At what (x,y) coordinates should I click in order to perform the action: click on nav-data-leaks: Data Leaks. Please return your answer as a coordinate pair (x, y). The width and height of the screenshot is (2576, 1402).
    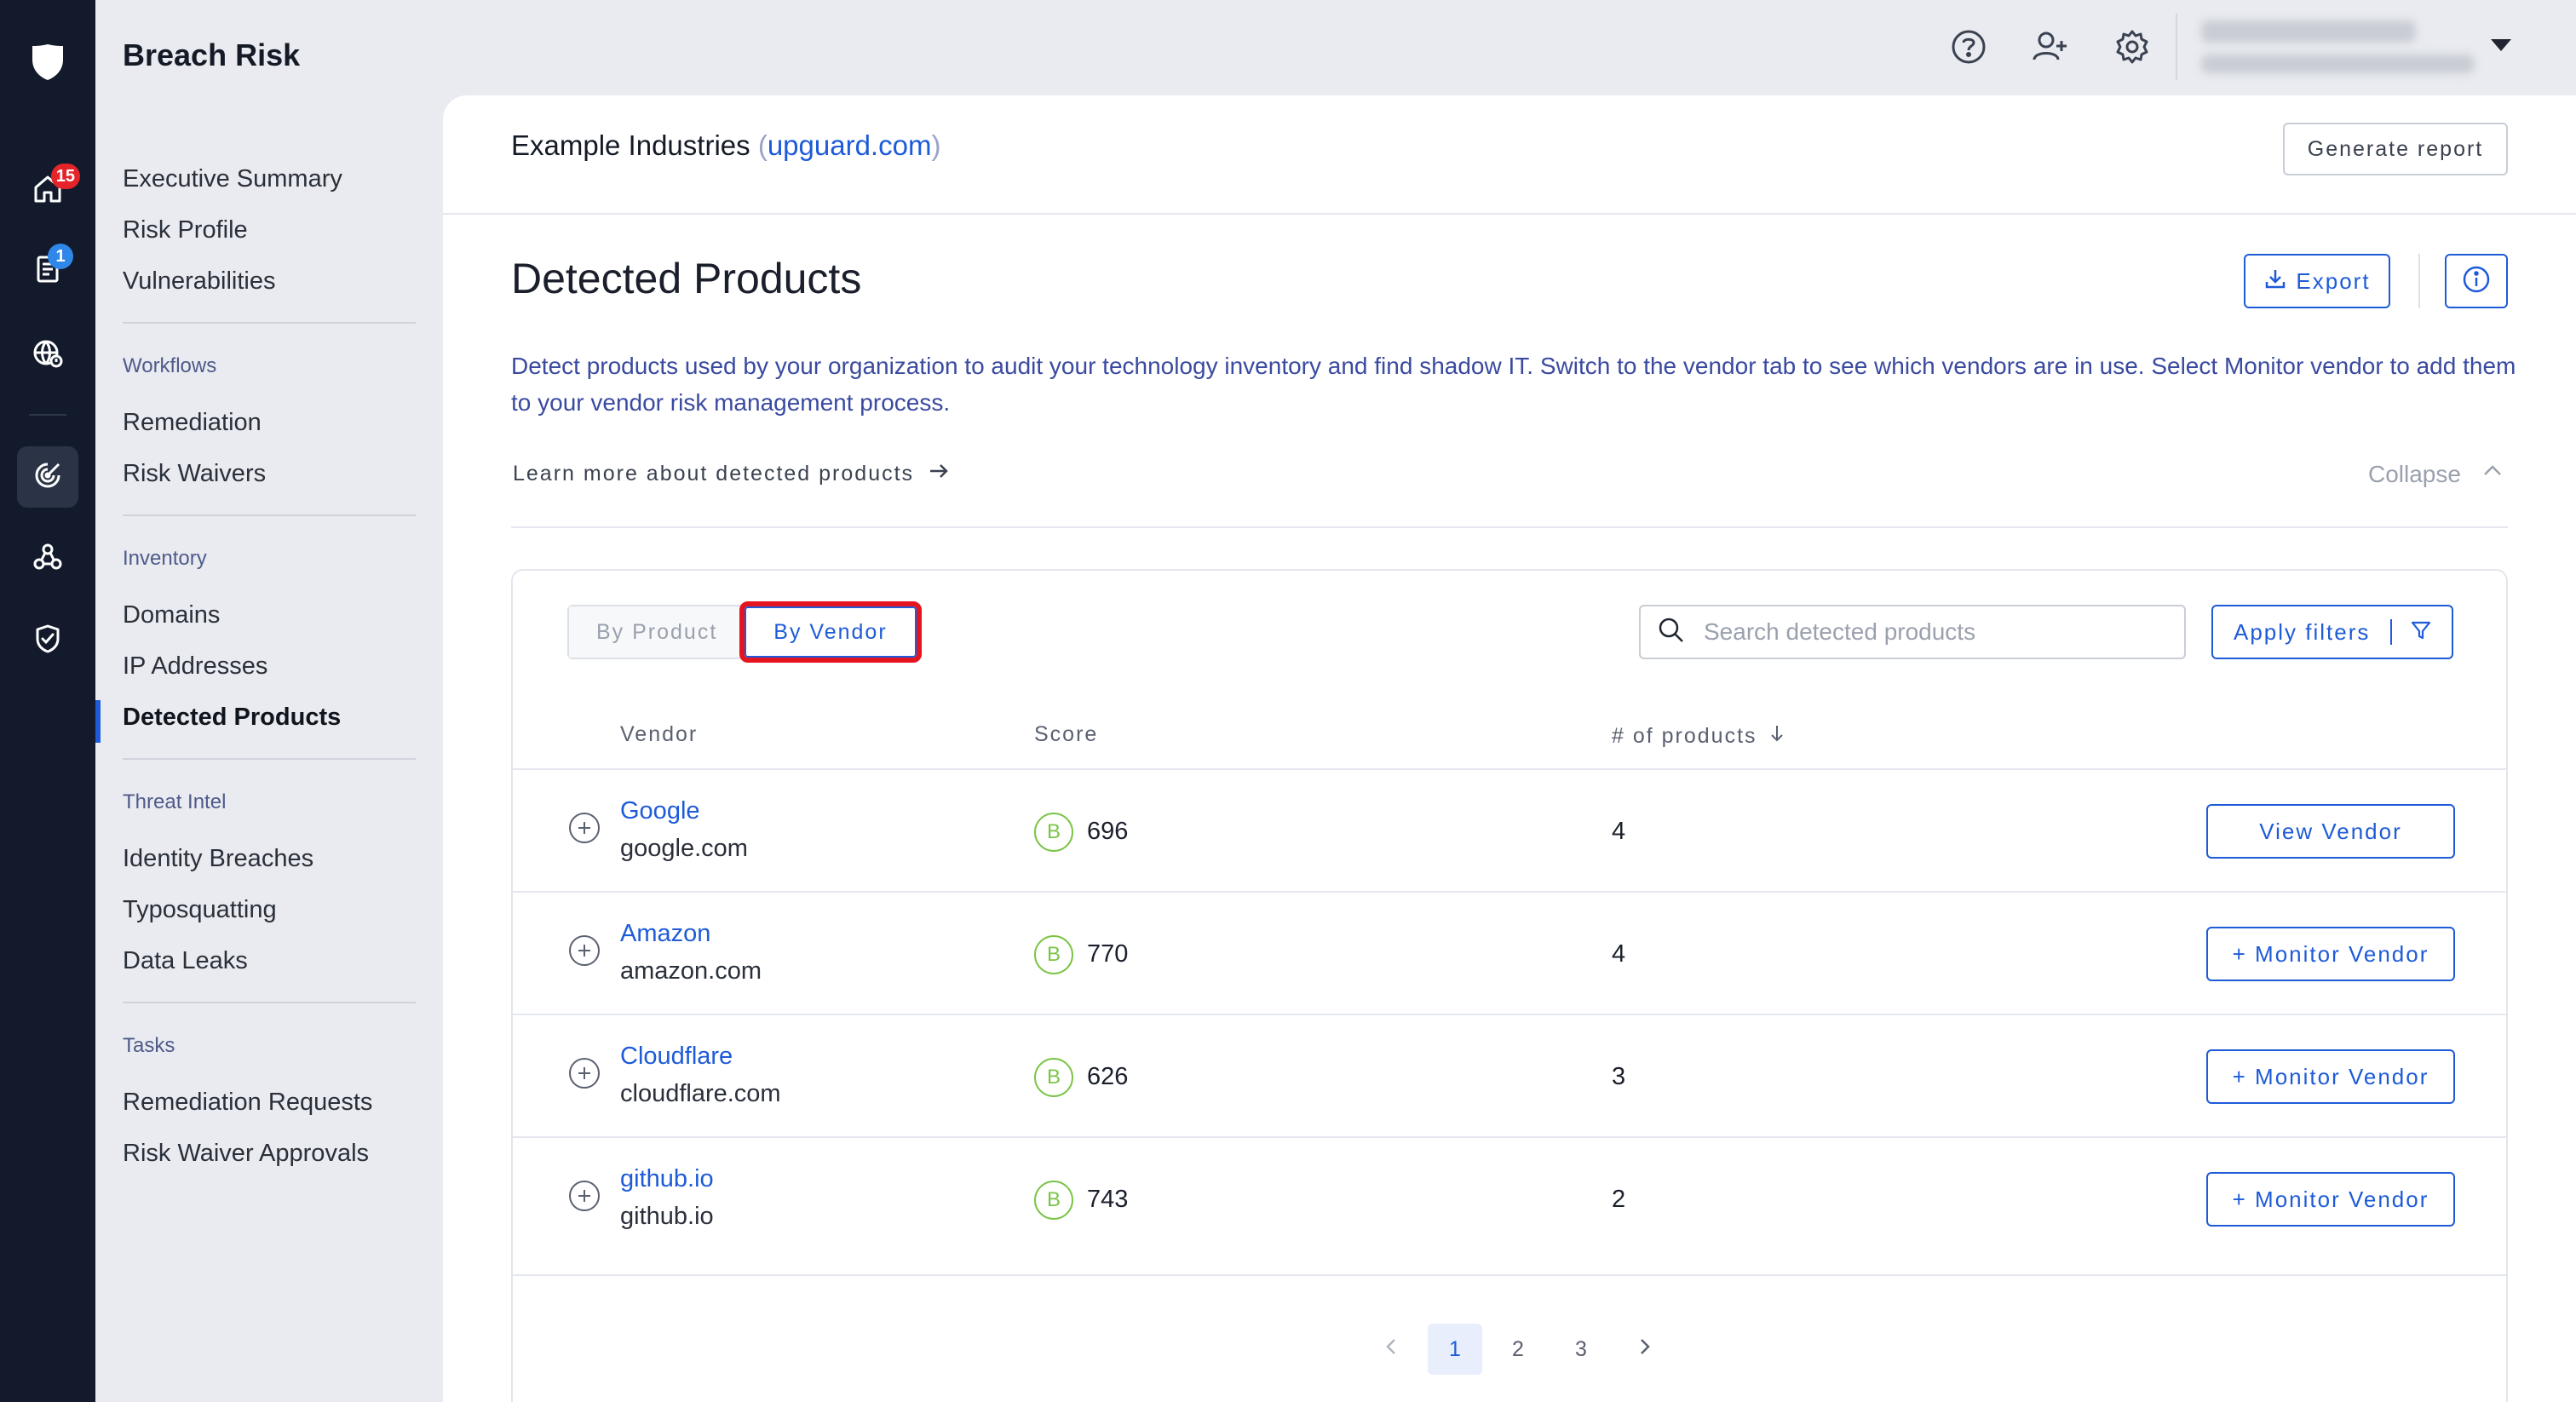
    Looking at the image, I should click on (185, 961).